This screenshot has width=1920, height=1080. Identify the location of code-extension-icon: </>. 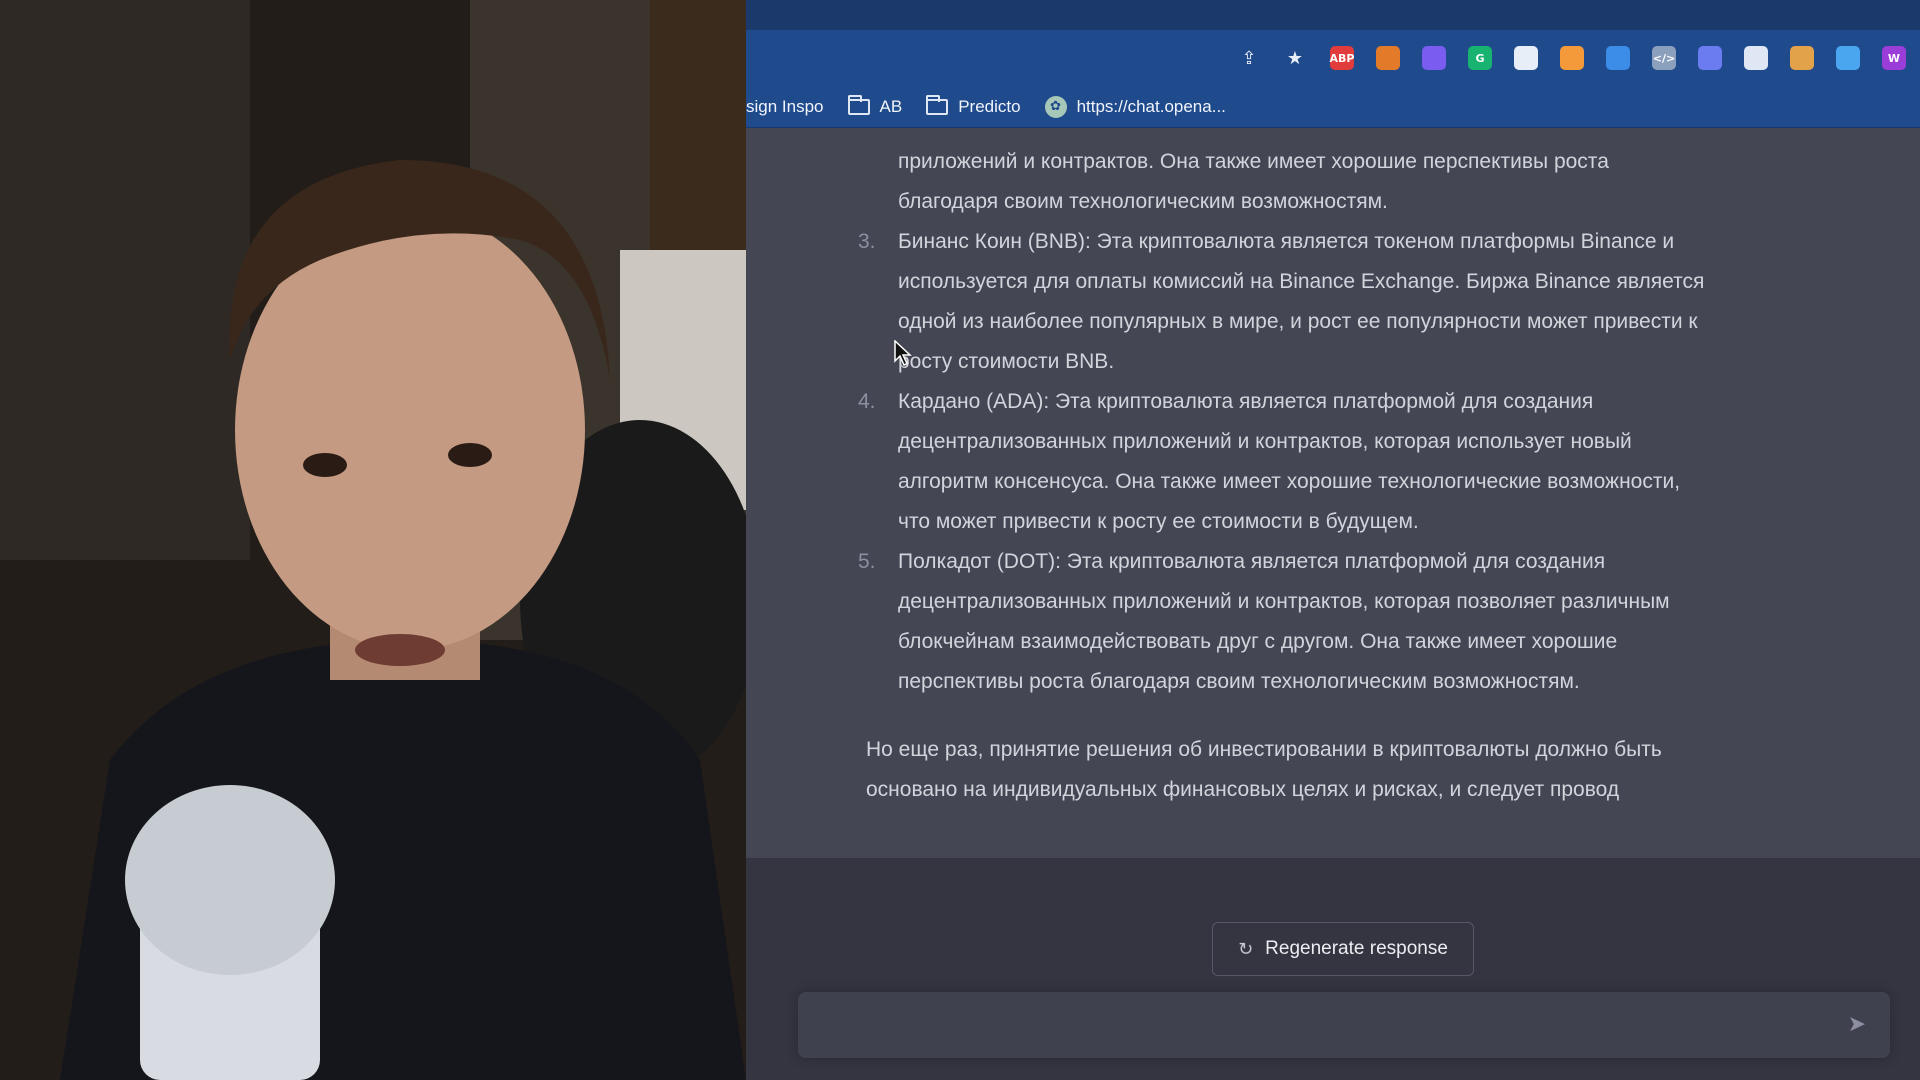
(1664, 58).